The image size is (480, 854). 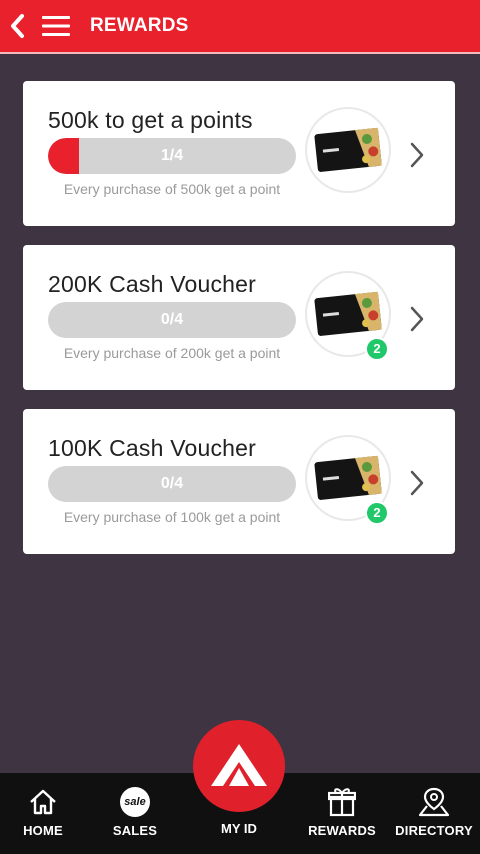 I want to click on nav-label: REWARDS, so click(x=342, y=830).